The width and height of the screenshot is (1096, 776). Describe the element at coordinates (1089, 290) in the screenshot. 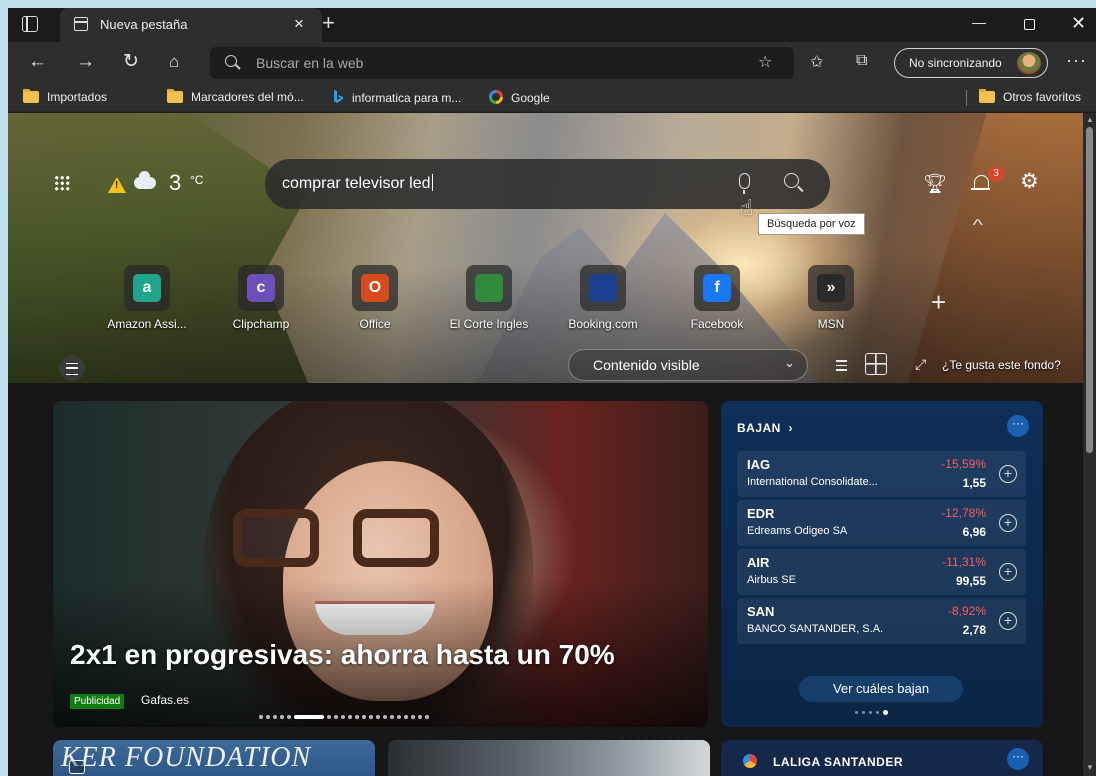

I see `scroll-thumb` at that location.